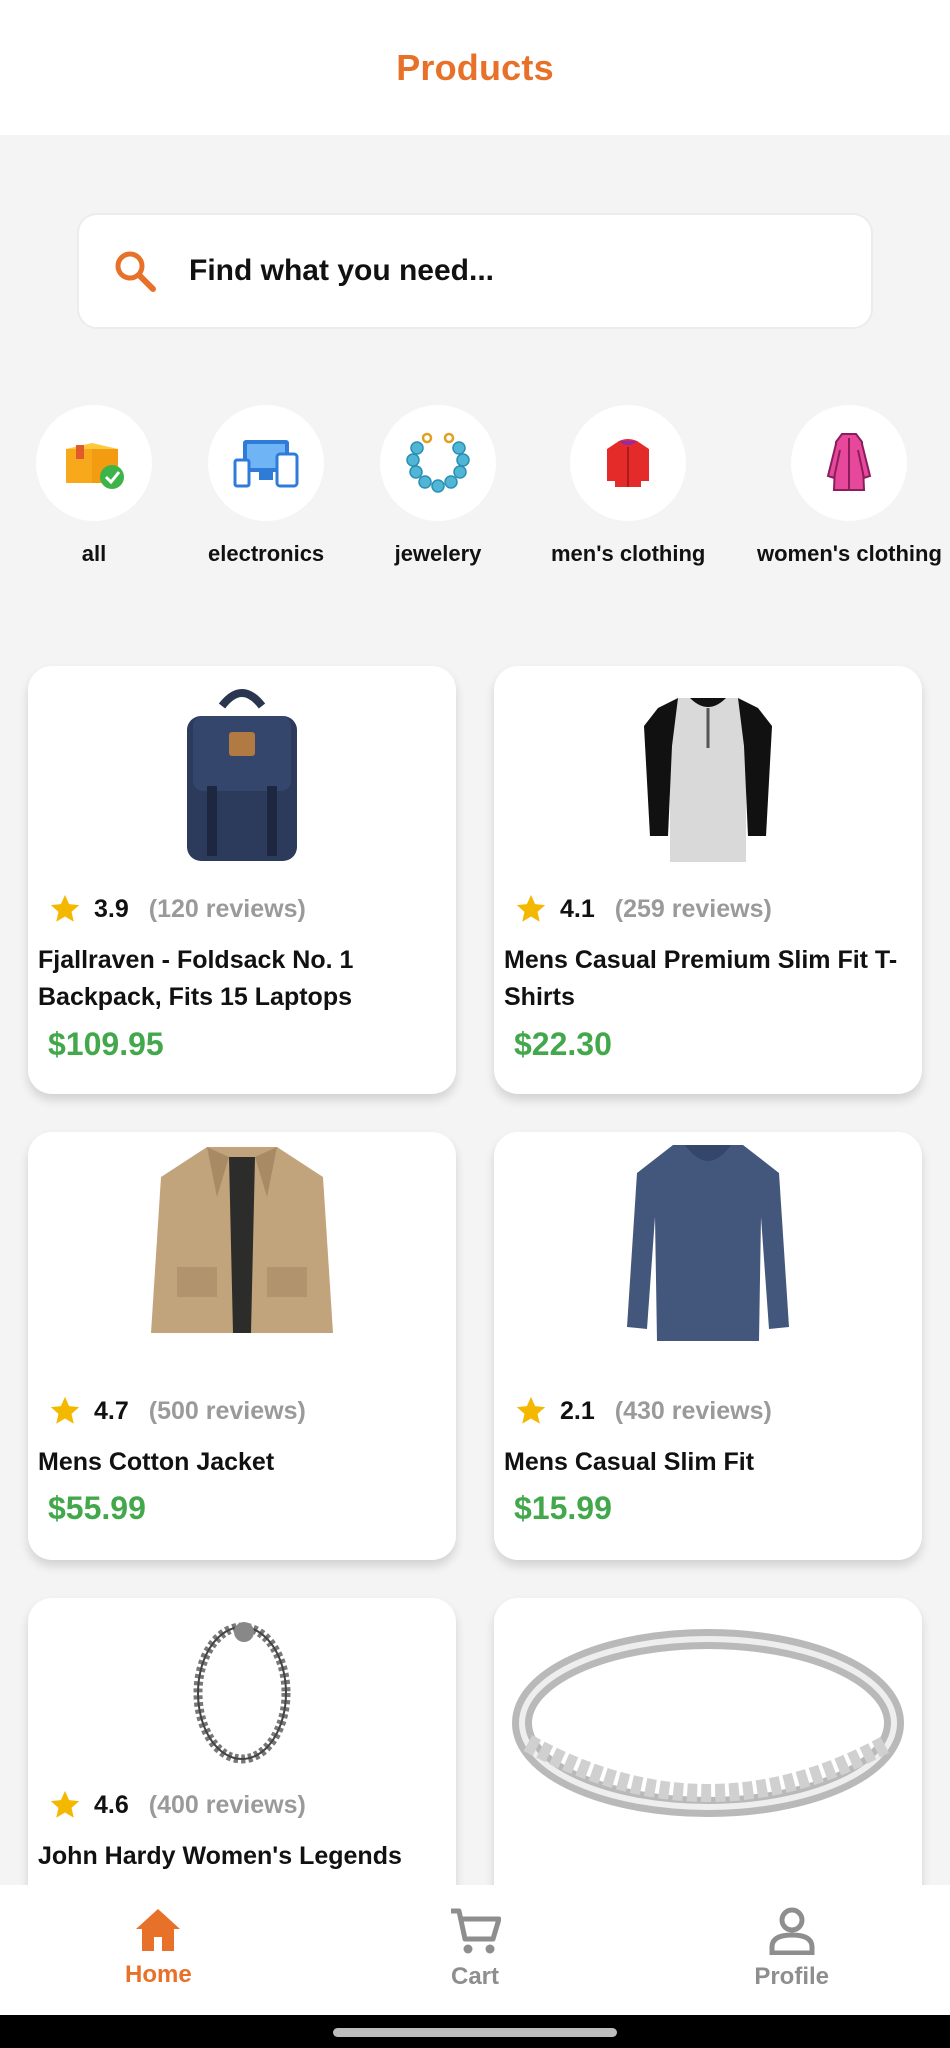  I want to click on cart-icon, so click(476, 1931).